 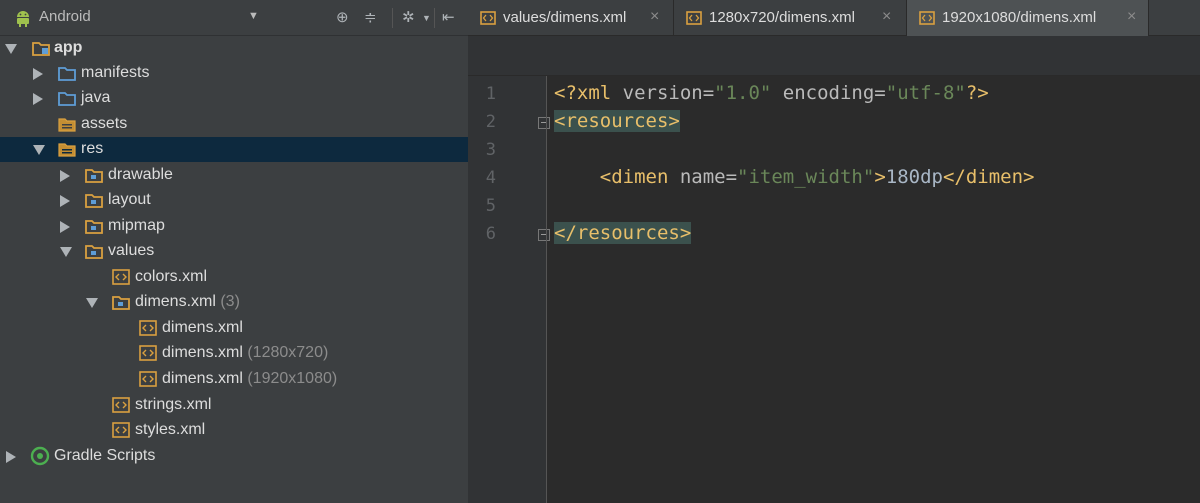 What do you see at coordinates (234, 226) in the screenshot?
I see `tree-item-mipmap: mipmap` at bounding box center [234, 226].